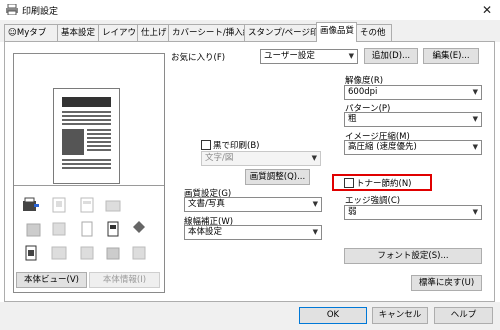 Image resolution: width=500 pixels, height=330 pixels. I want to click on window-title: 印刷設定, so click(40, 12).